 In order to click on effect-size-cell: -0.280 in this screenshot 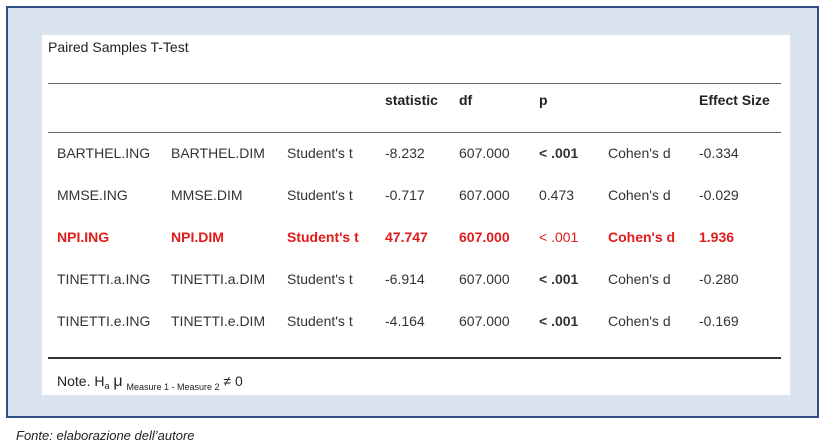, I will do `click(719, 279)`.